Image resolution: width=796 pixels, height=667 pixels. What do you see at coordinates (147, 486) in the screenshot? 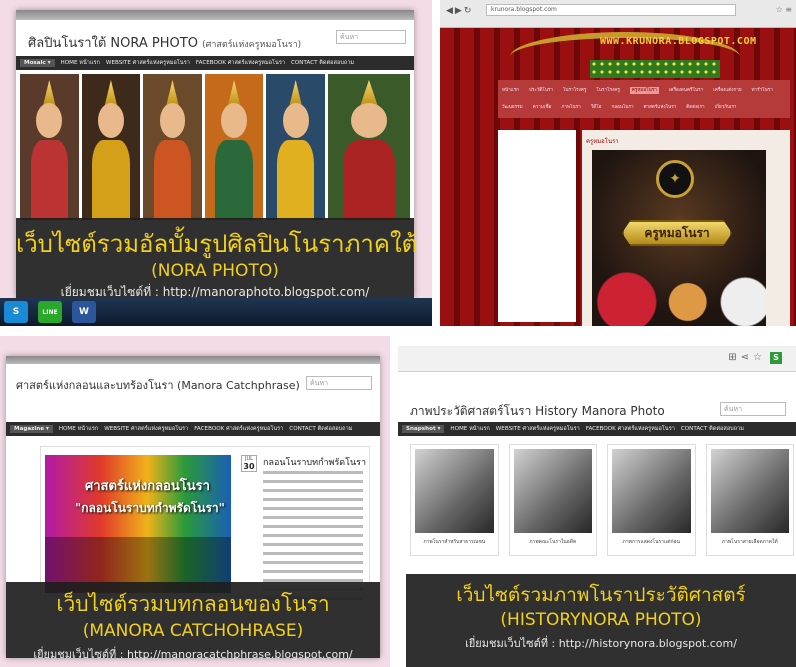
I see `post-image-title: ศาสตร์แห่งกลอนโนรา` at bounding box center [147, 486].